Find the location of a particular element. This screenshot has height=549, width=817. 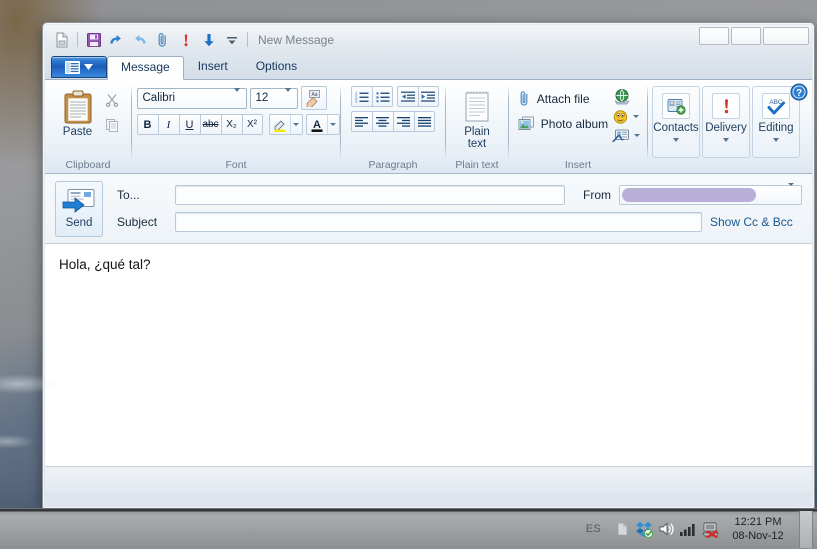

help-button: ? is located at coordinates (799, 92).